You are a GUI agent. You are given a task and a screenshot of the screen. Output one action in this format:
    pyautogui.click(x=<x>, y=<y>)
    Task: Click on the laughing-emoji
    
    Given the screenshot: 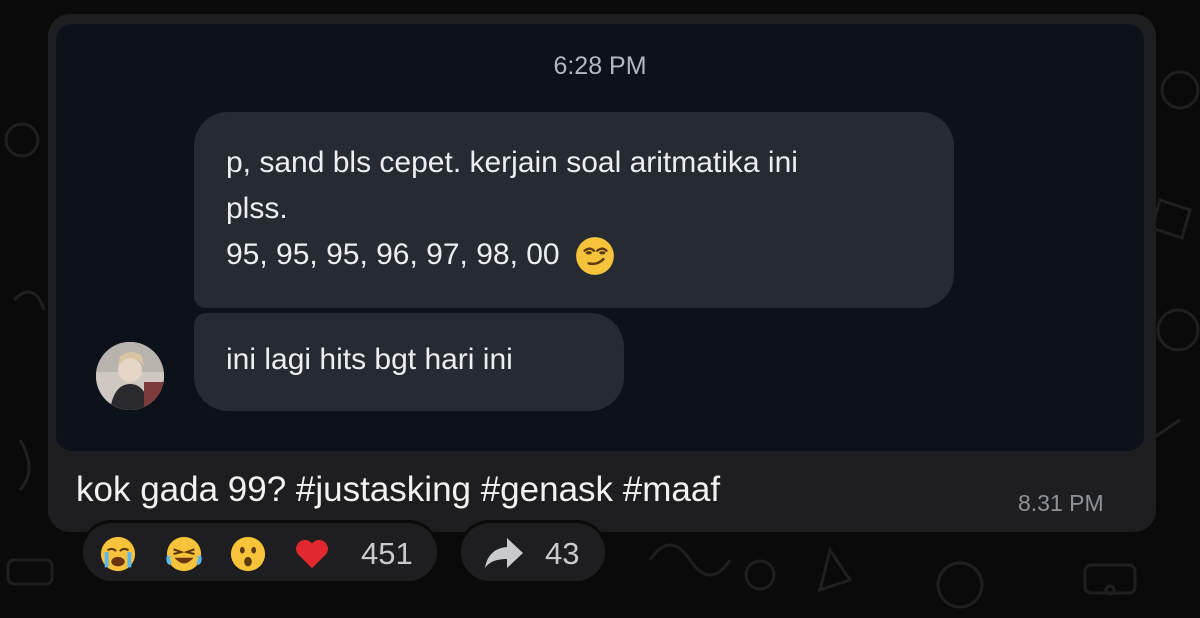 What is the action you would take?
    pyautogui.click(x=184, y=554)
    